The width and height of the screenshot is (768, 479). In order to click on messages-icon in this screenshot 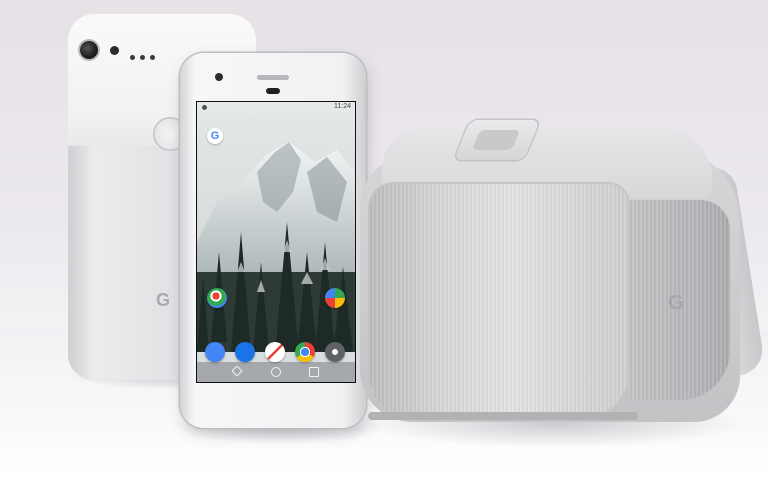, I will do `click(245, 352)`.